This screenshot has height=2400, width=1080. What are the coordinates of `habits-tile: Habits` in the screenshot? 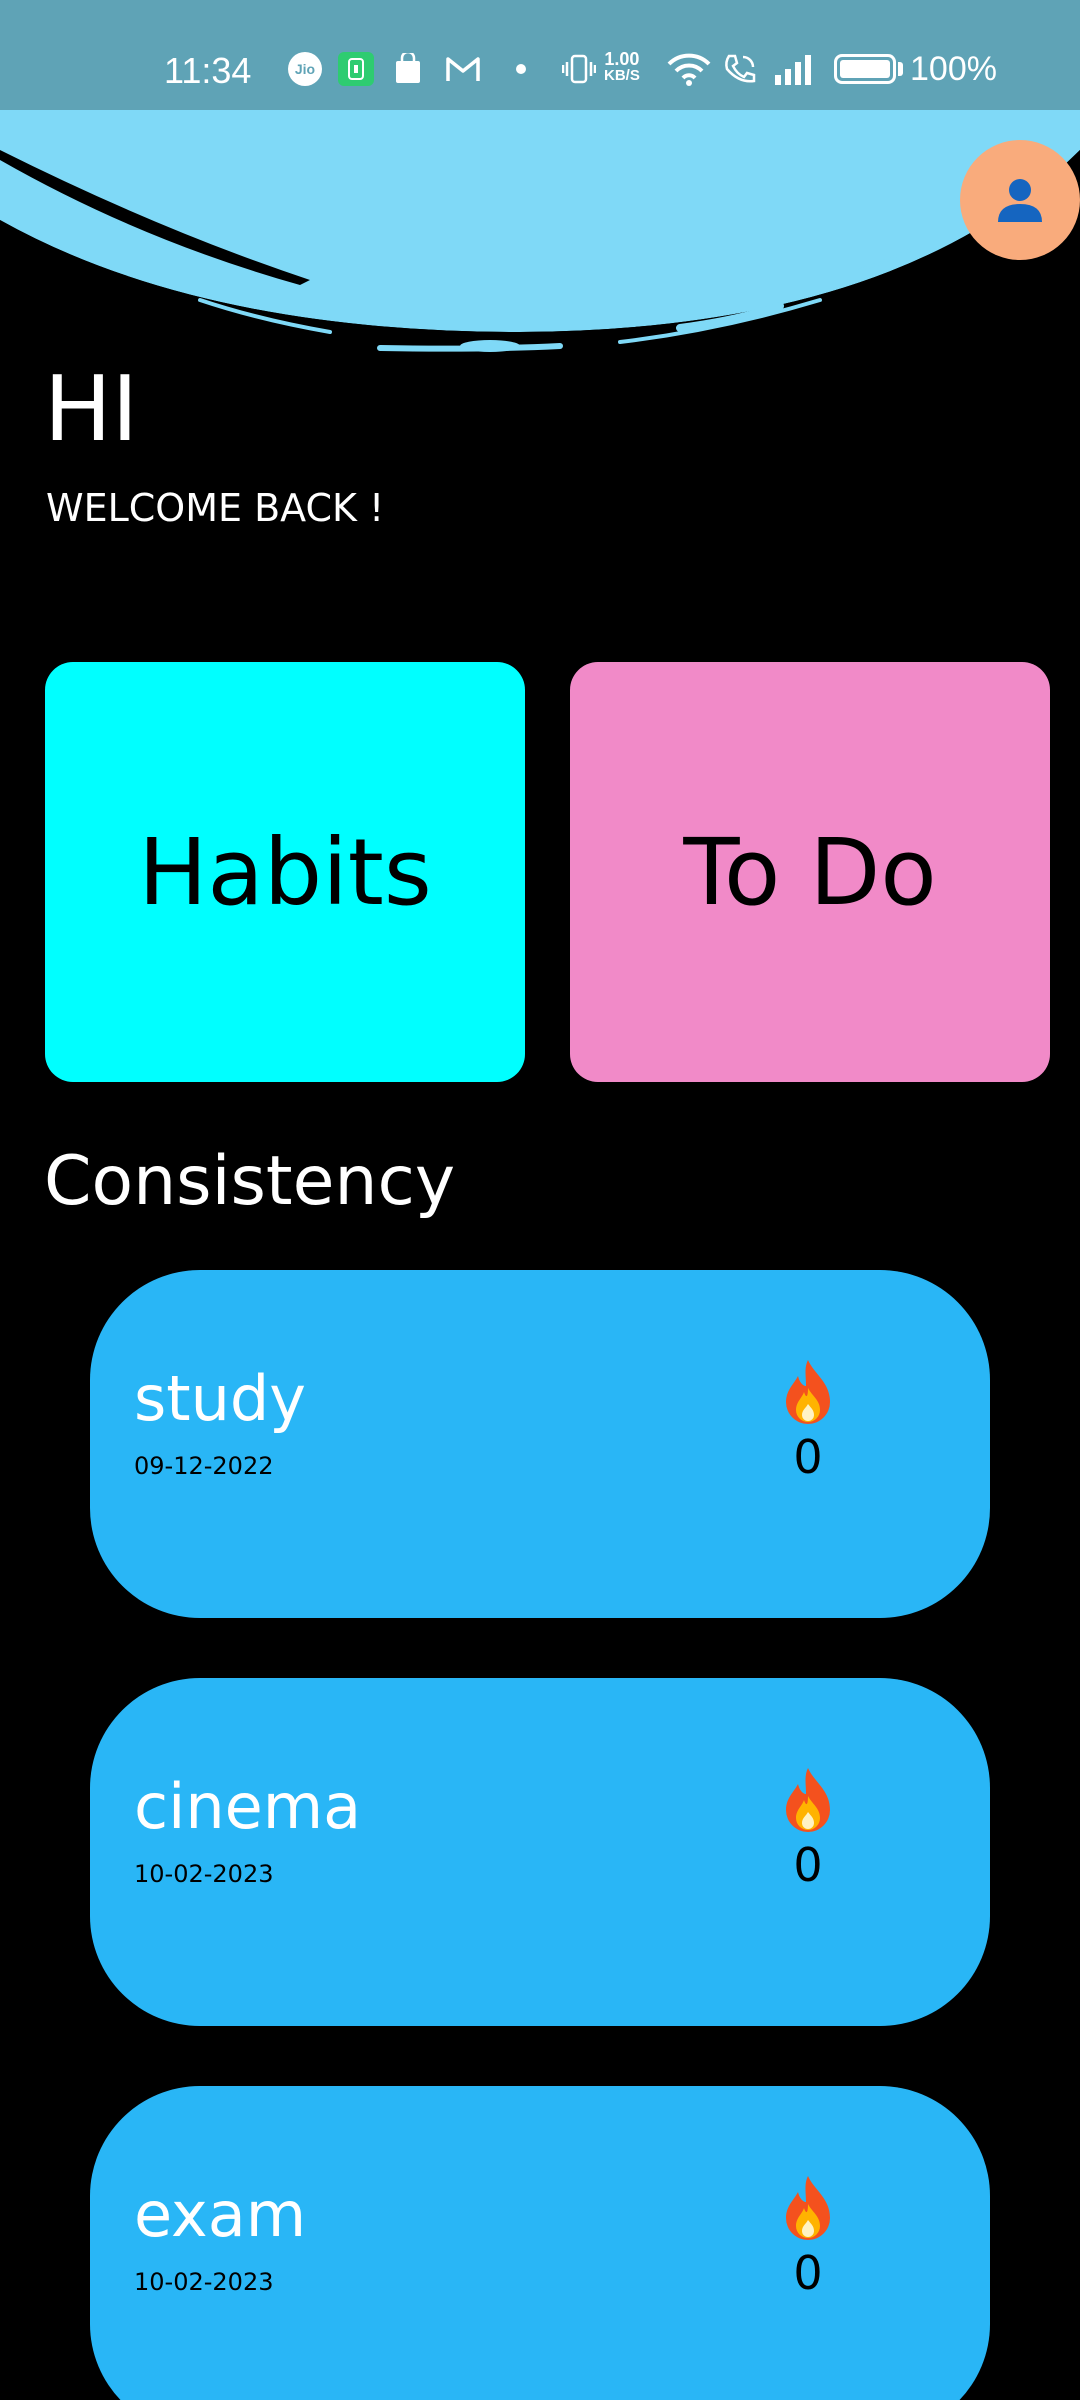 It's located at (285, 872).